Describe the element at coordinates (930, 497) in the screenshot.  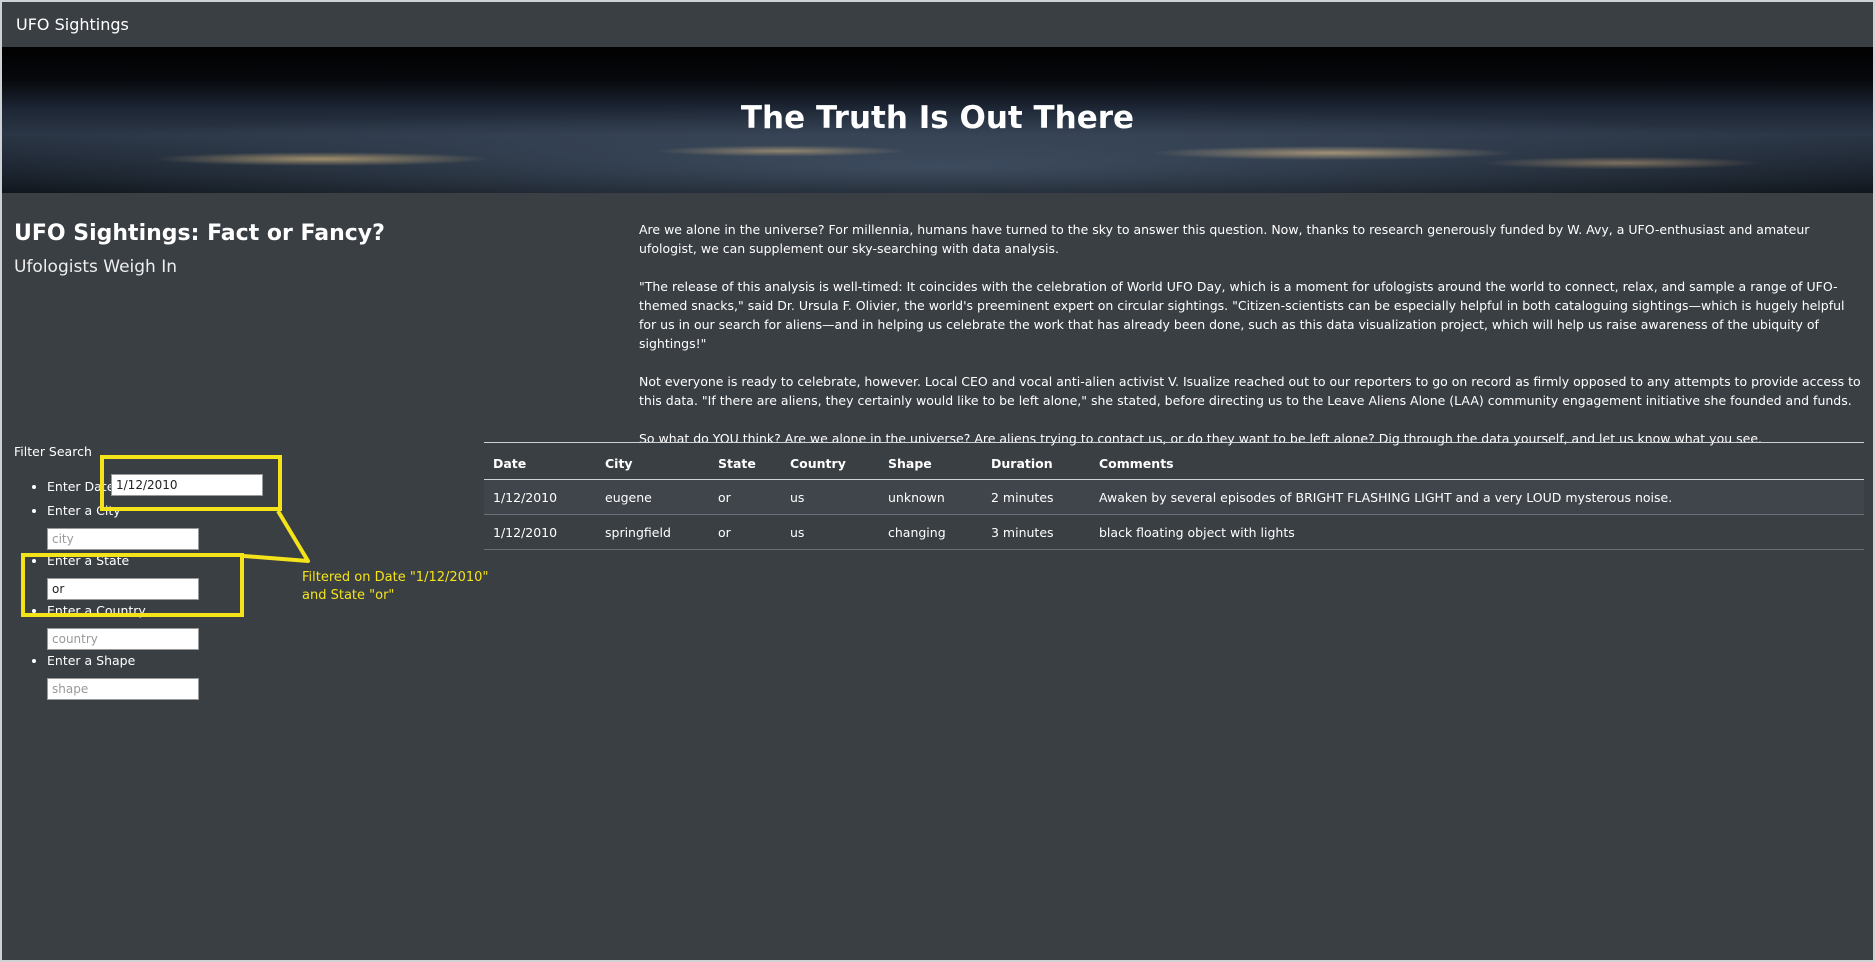
I see `cell-shape: unknown` at that location.